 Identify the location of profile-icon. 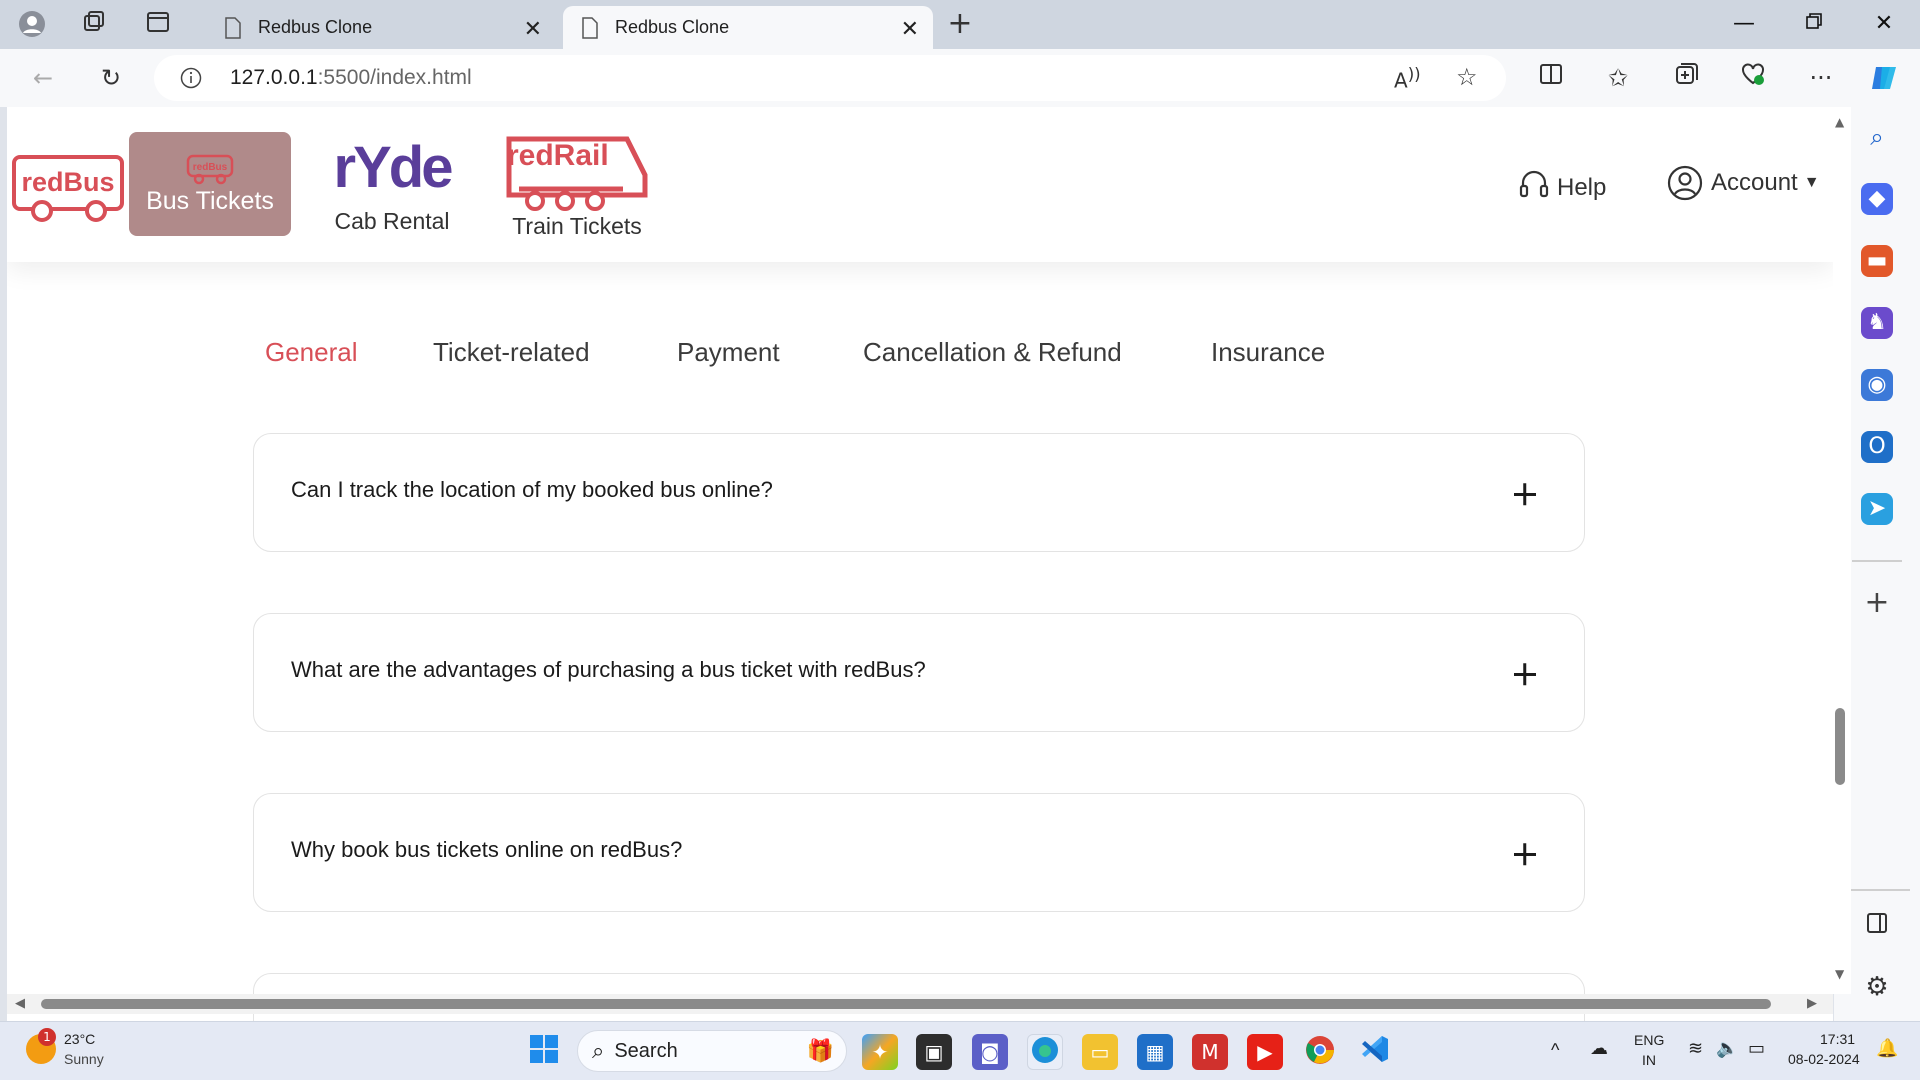
(32, 24).